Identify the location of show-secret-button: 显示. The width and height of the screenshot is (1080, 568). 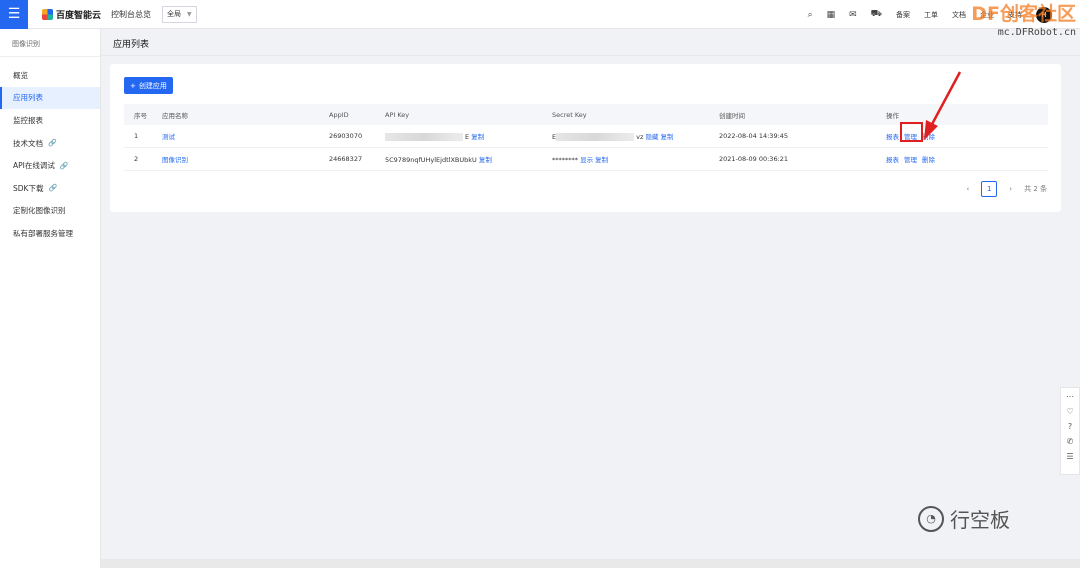
(586, 160).